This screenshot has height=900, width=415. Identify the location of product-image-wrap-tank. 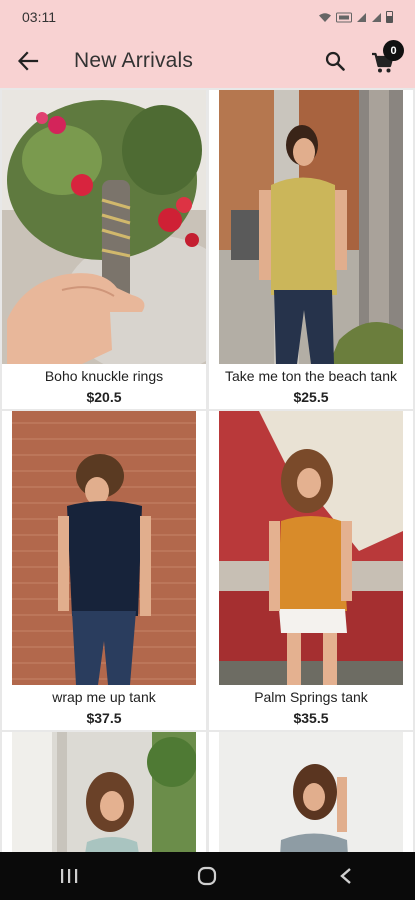
(104, 548).